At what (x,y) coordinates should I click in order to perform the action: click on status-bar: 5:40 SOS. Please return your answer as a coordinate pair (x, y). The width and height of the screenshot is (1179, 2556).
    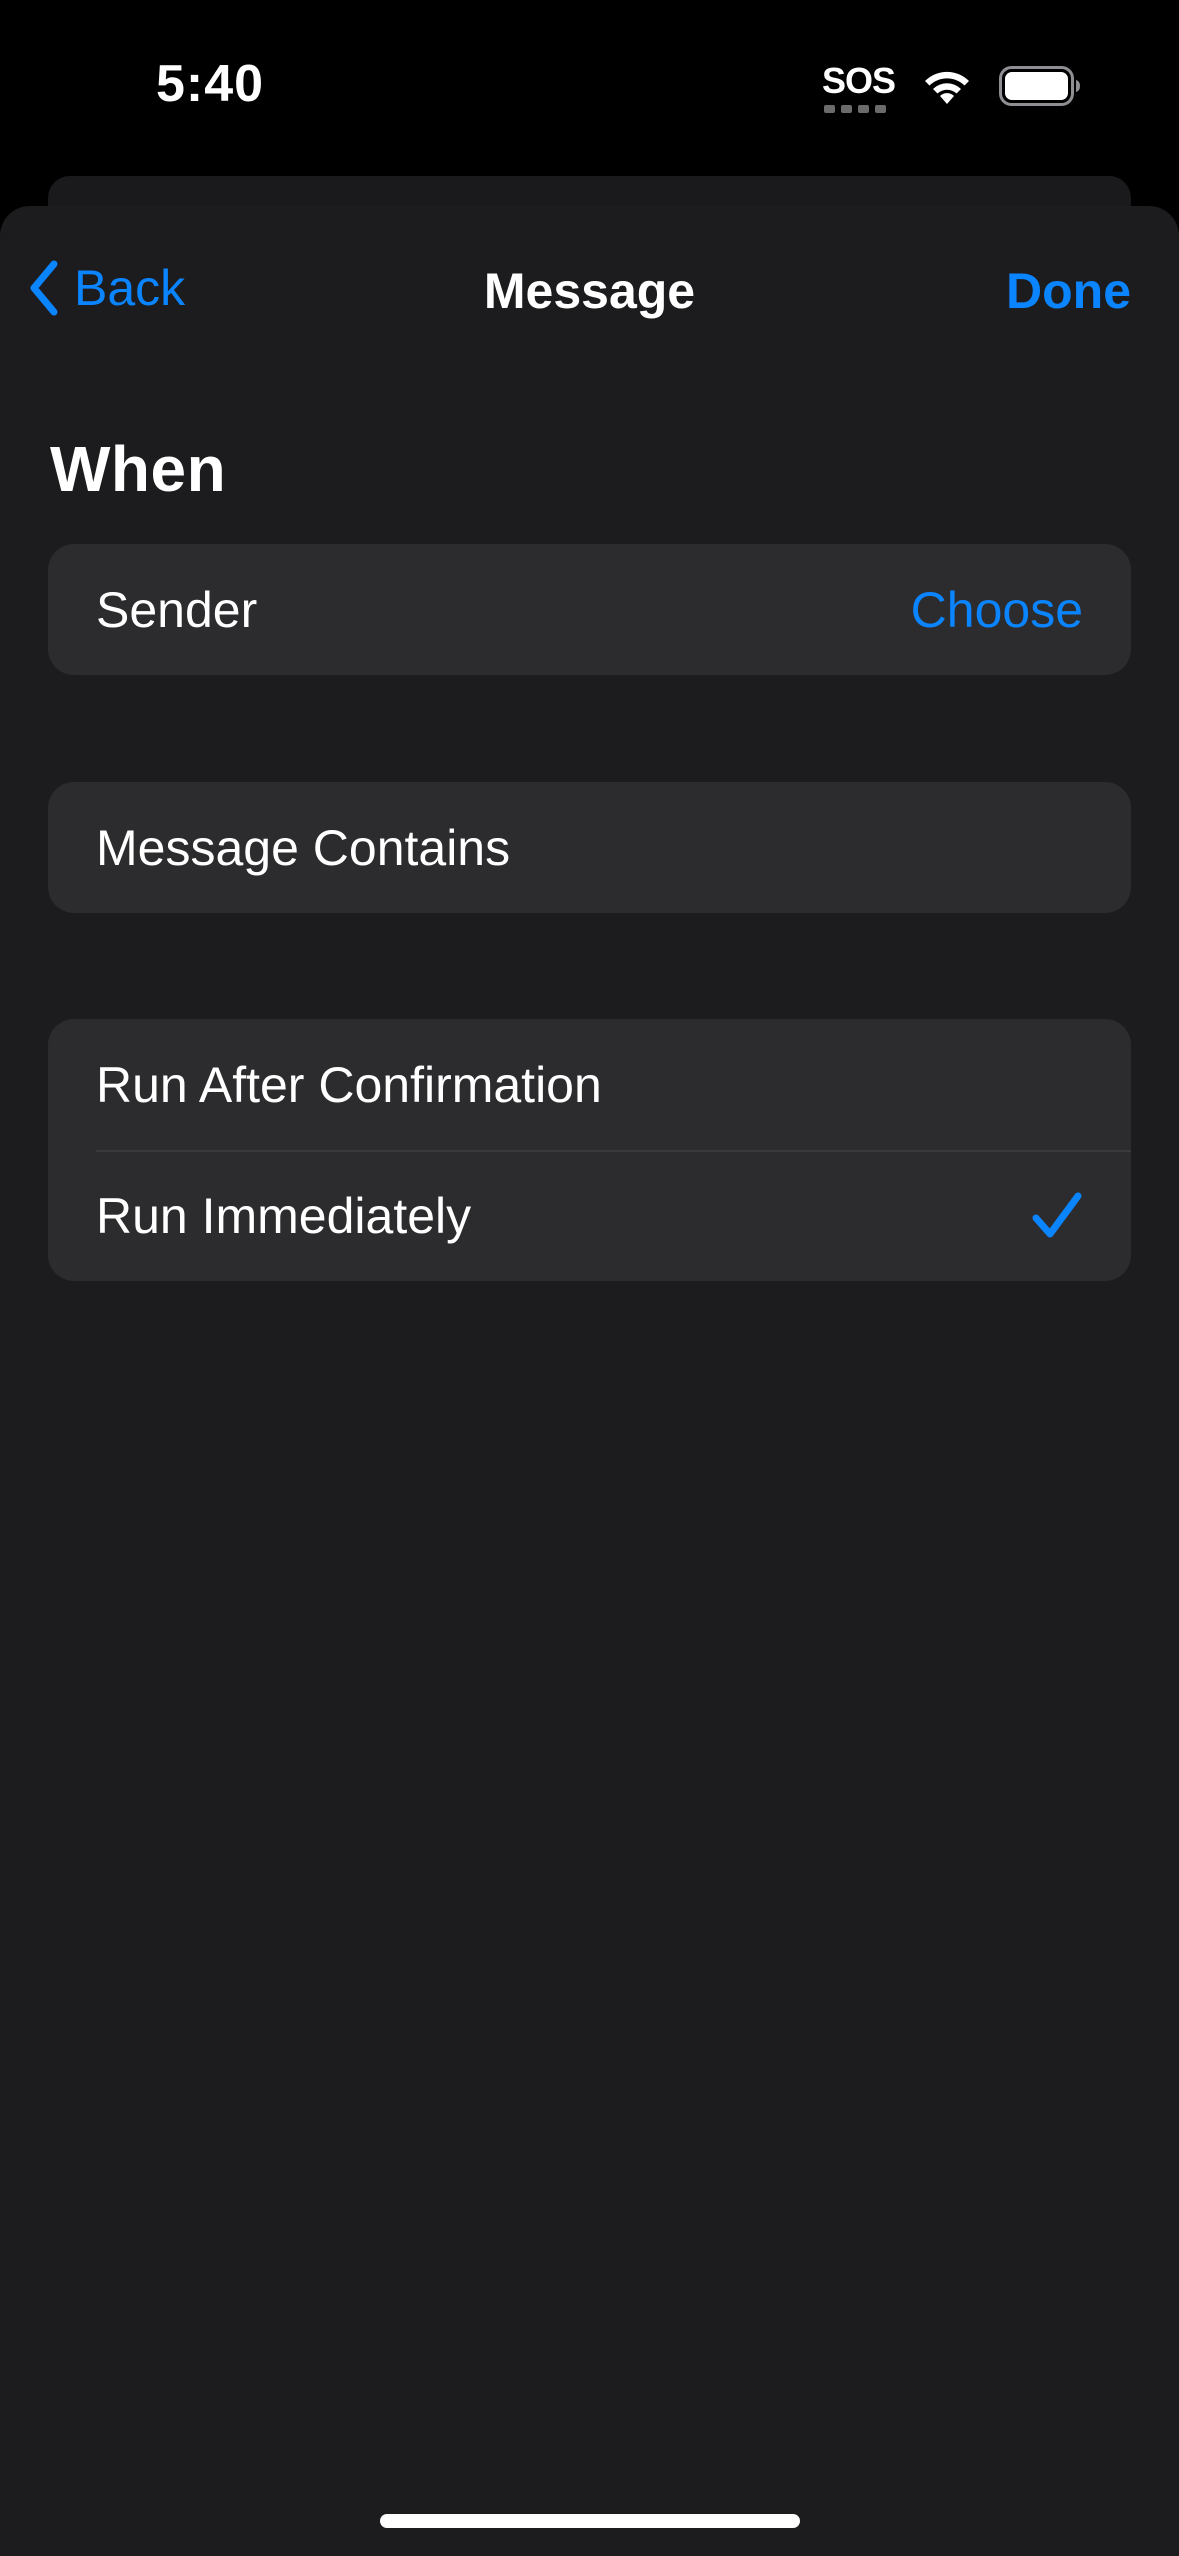
    Looking at the image, I should click on (589, 85).